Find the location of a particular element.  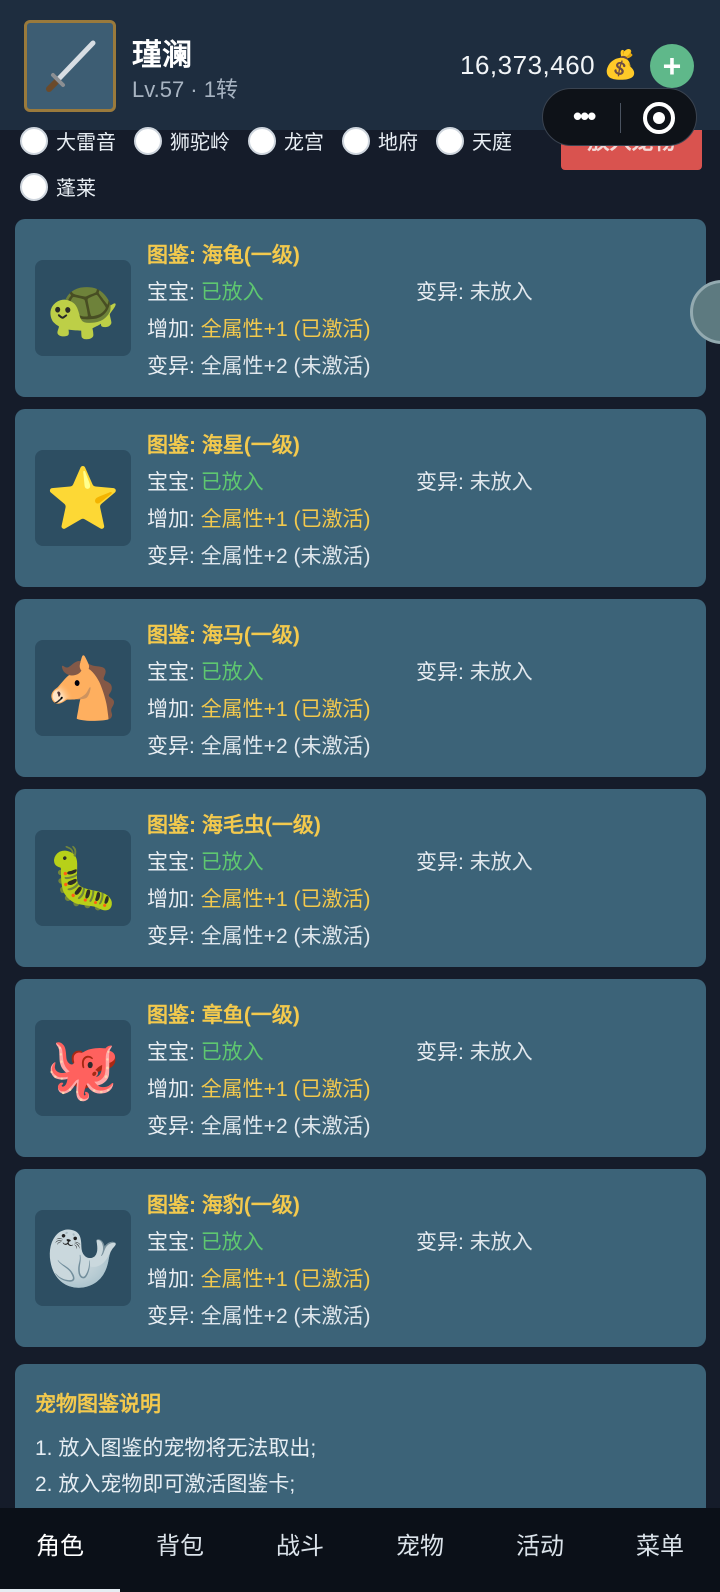

filter-row-2: 蓬莱 is located at coordinates (67, 186).